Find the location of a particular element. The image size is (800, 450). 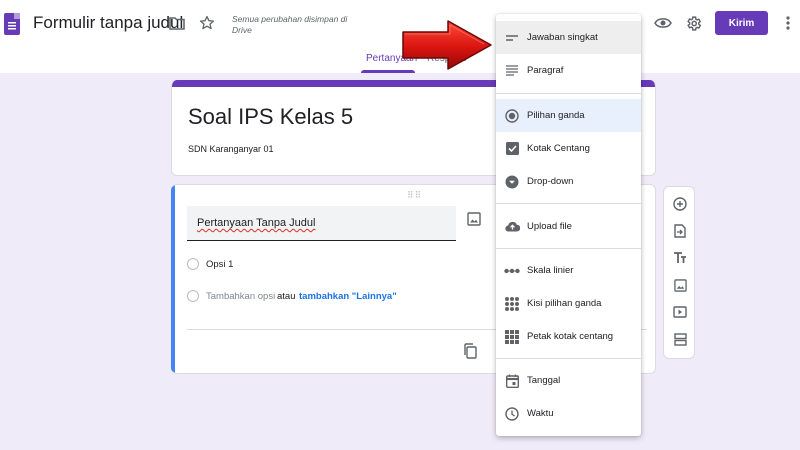

menu-item-date: Tanggal is located at coordinates (568, 380).